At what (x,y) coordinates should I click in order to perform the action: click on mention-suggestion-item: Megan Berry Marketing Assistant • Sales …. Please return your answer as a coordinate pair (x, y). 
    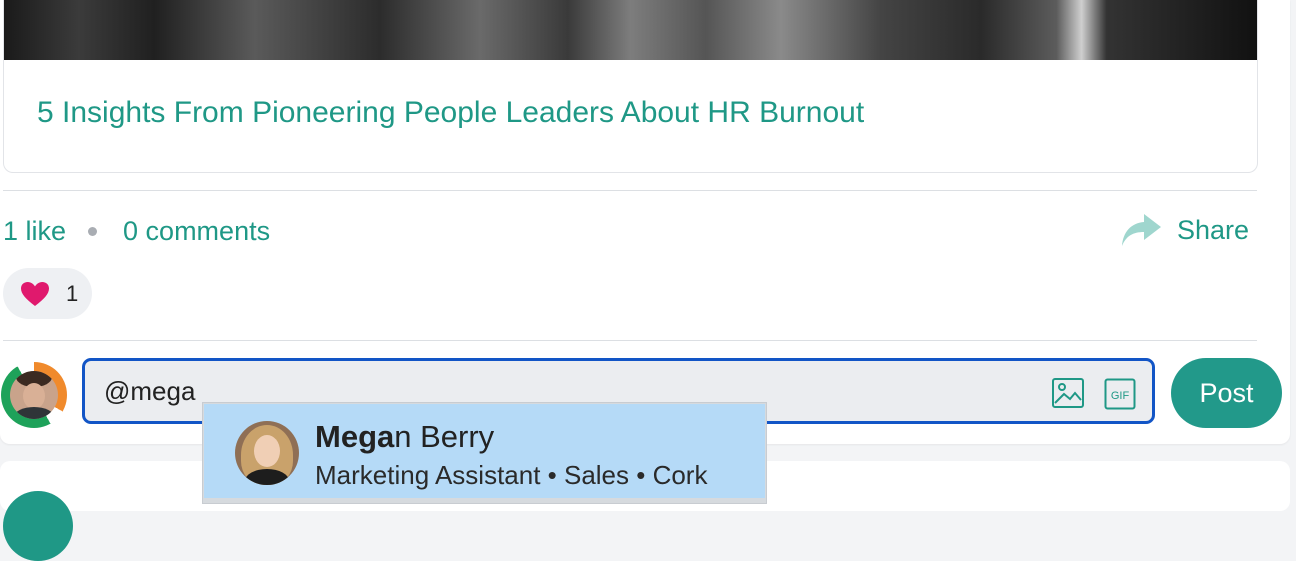
    Looking at the image, I should click on (484, 451).